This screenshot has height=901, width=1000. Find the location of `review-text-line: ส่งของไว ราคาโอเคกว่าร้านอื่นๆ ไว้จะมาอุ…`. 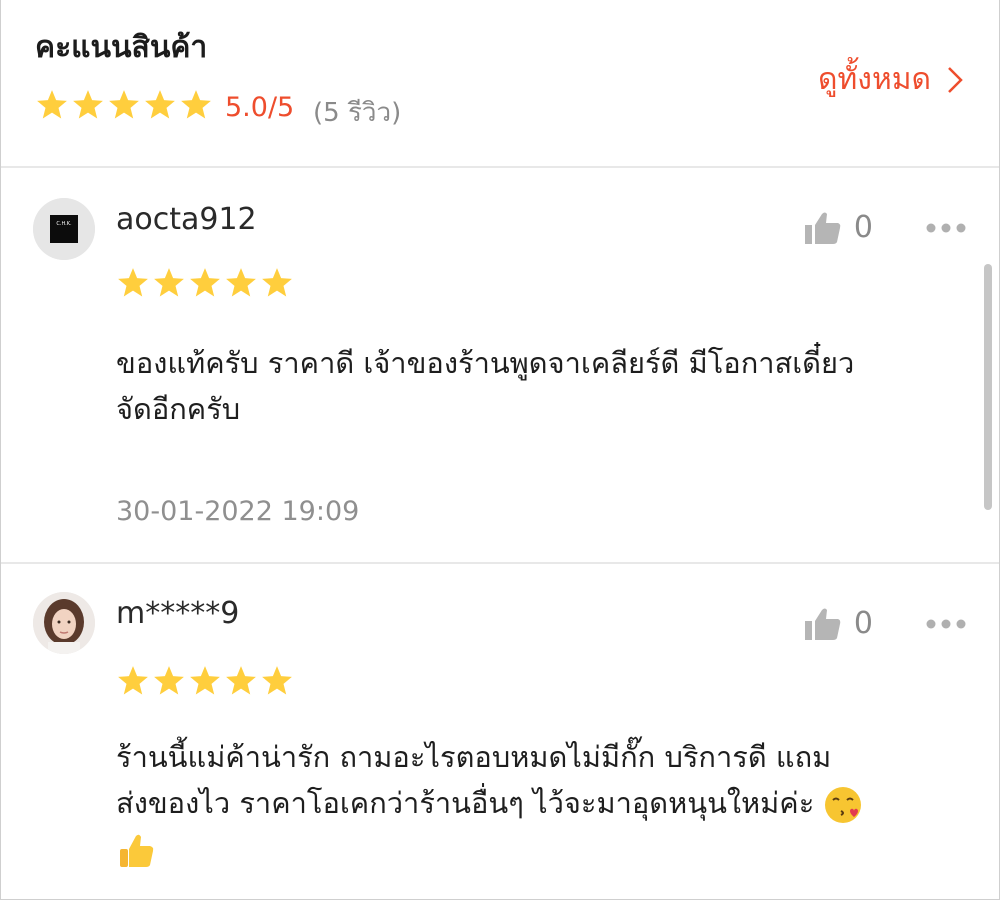

review-text-line: ส่งของไว ราคาโอเคกว่าร้านอื่นๆ ไว้จะมาอุ… is located at coordinates (465, 803).